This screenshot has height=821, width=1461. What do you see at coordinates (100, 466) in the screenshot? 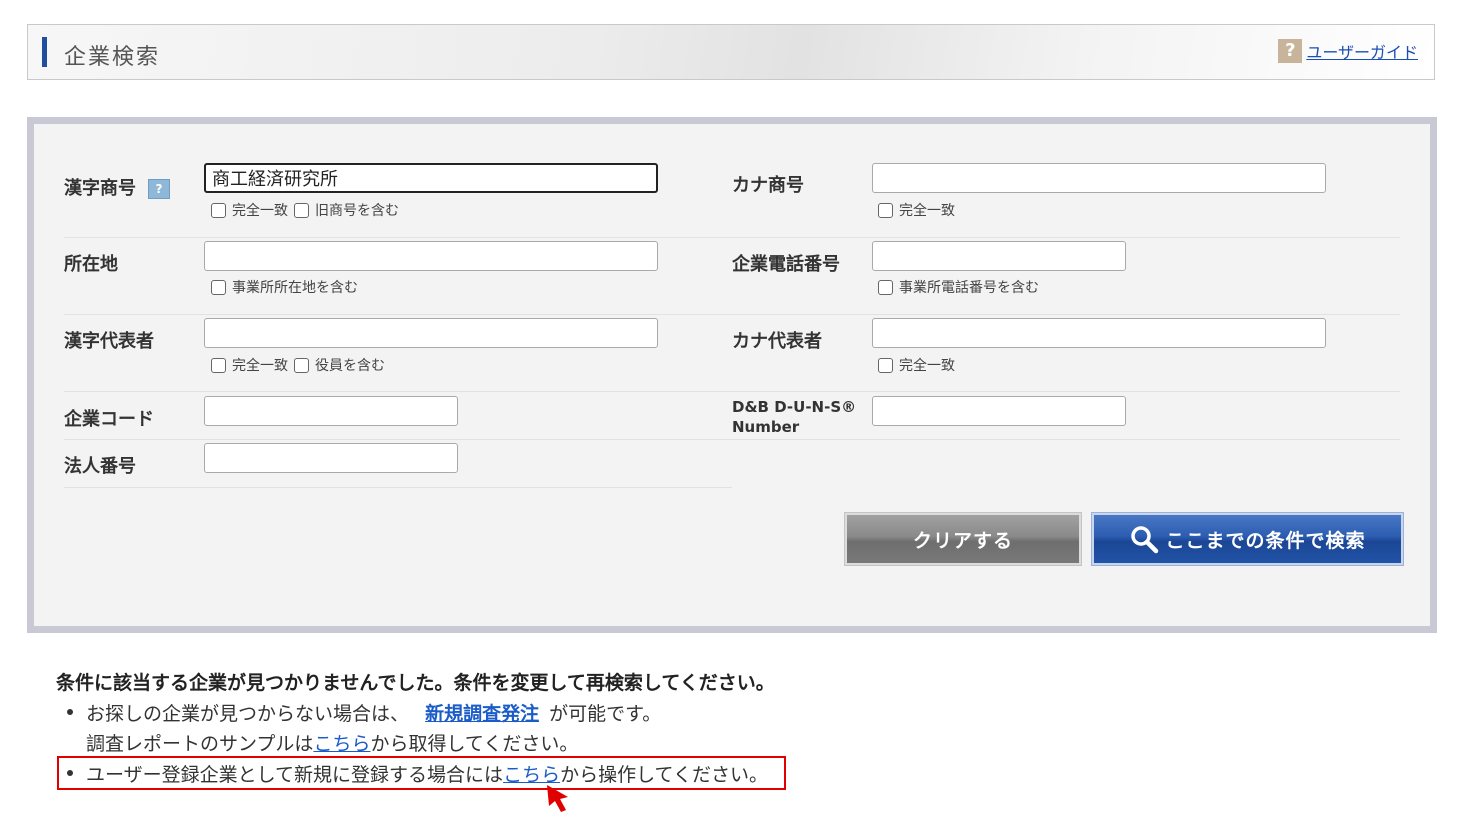
I see `corp-number-label: 法人番号` at bounding box center [100, 466].